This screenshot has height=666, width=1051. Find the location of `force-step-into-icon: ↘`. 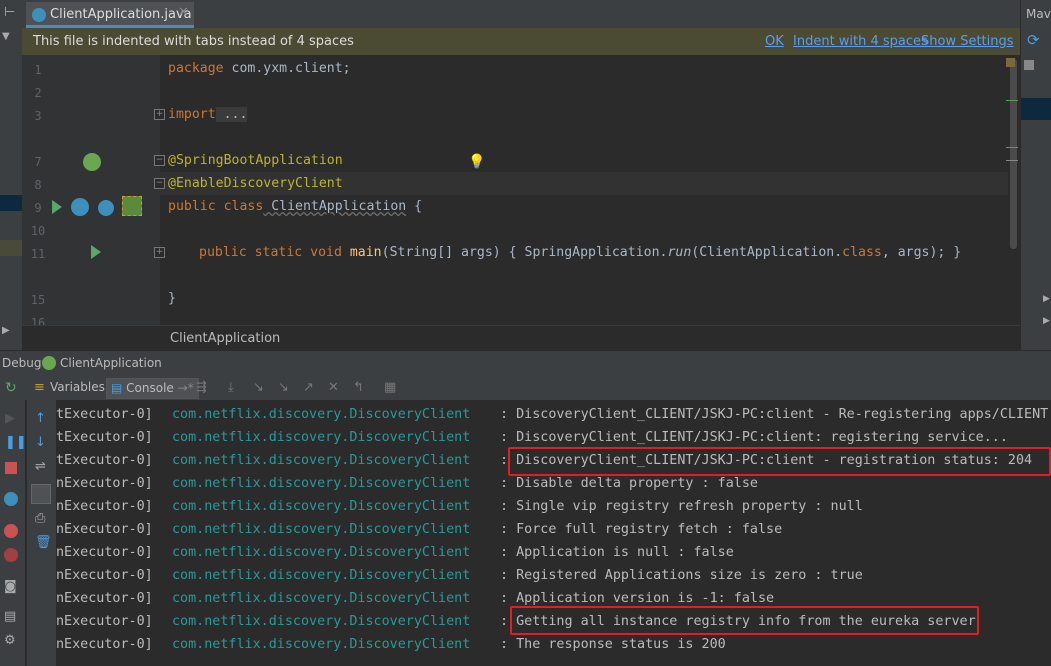

force-step-into-icon: ↘ is located at coordinates (283, 388).